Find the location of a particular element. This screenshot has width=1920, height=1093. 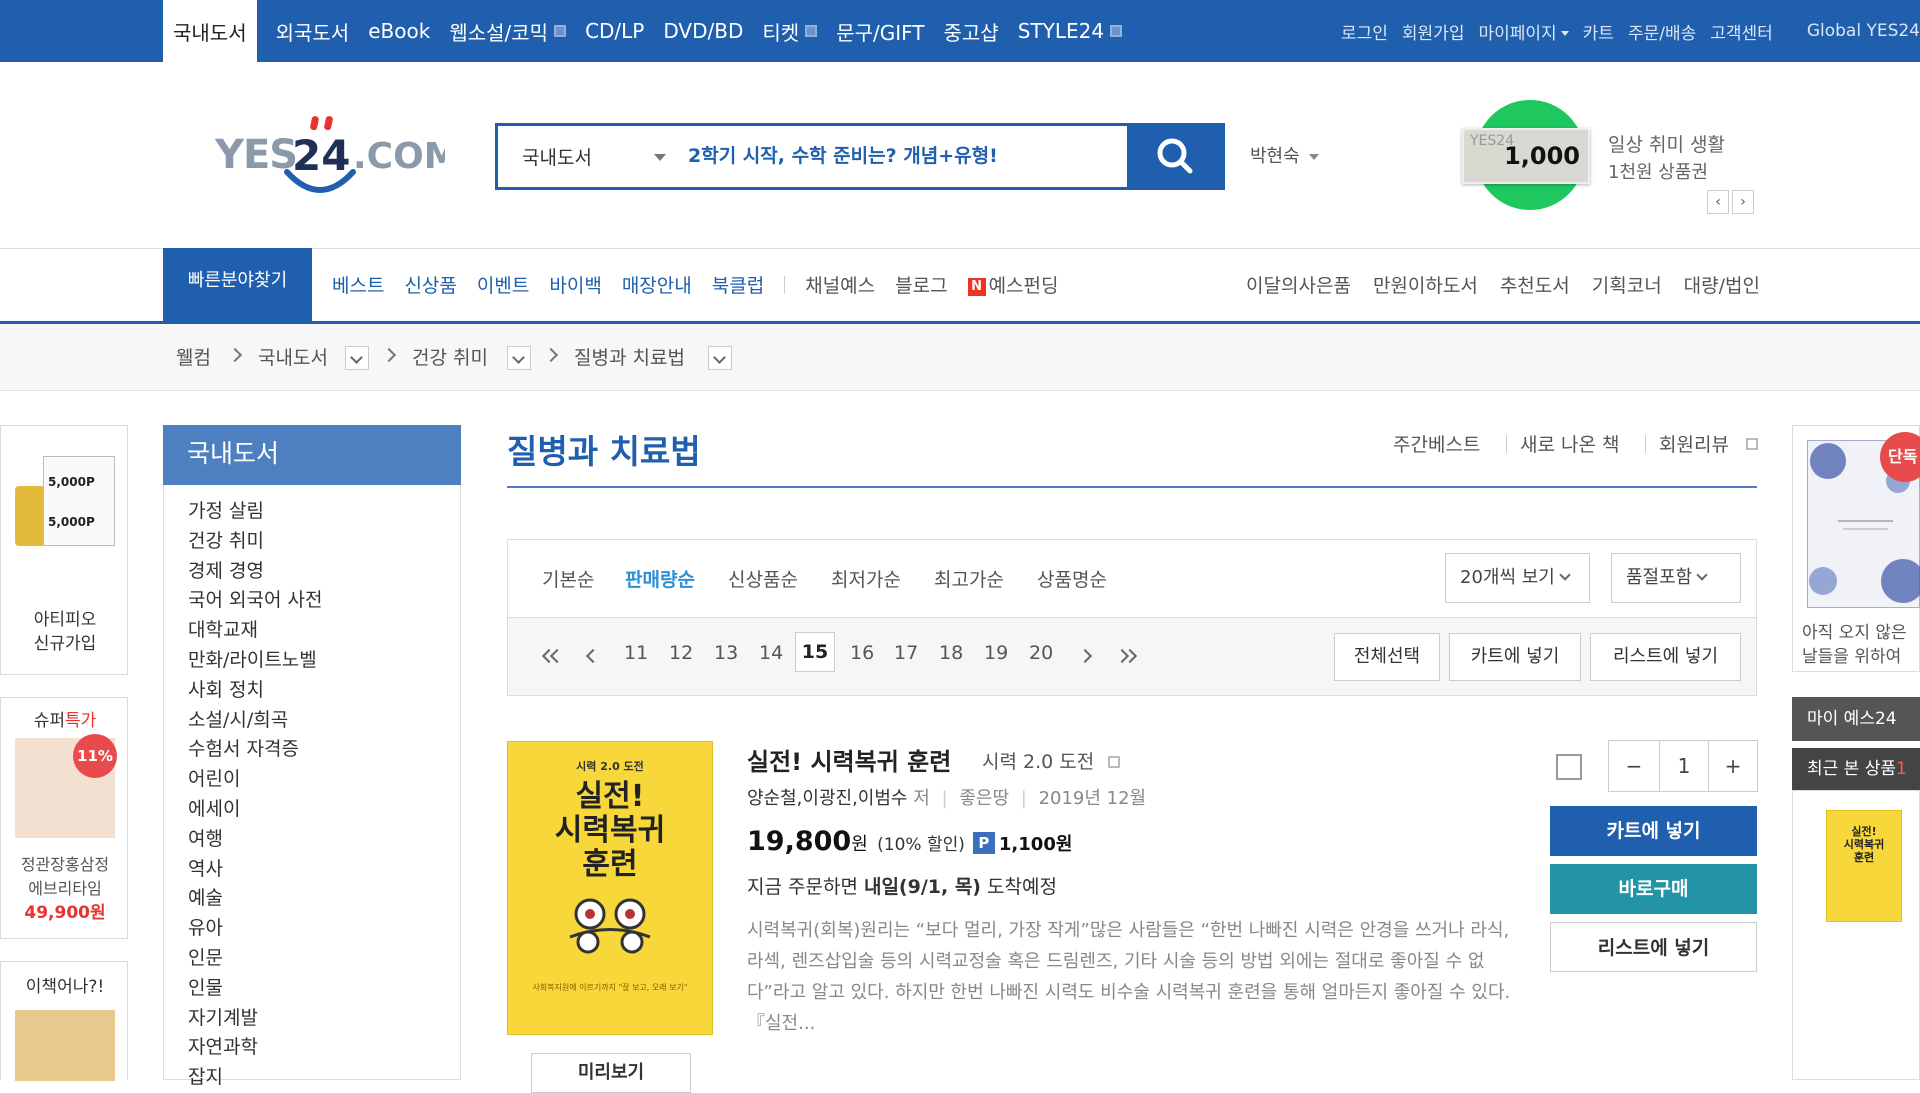

login-link: 로그인 is located at coordinates (1364, 31).